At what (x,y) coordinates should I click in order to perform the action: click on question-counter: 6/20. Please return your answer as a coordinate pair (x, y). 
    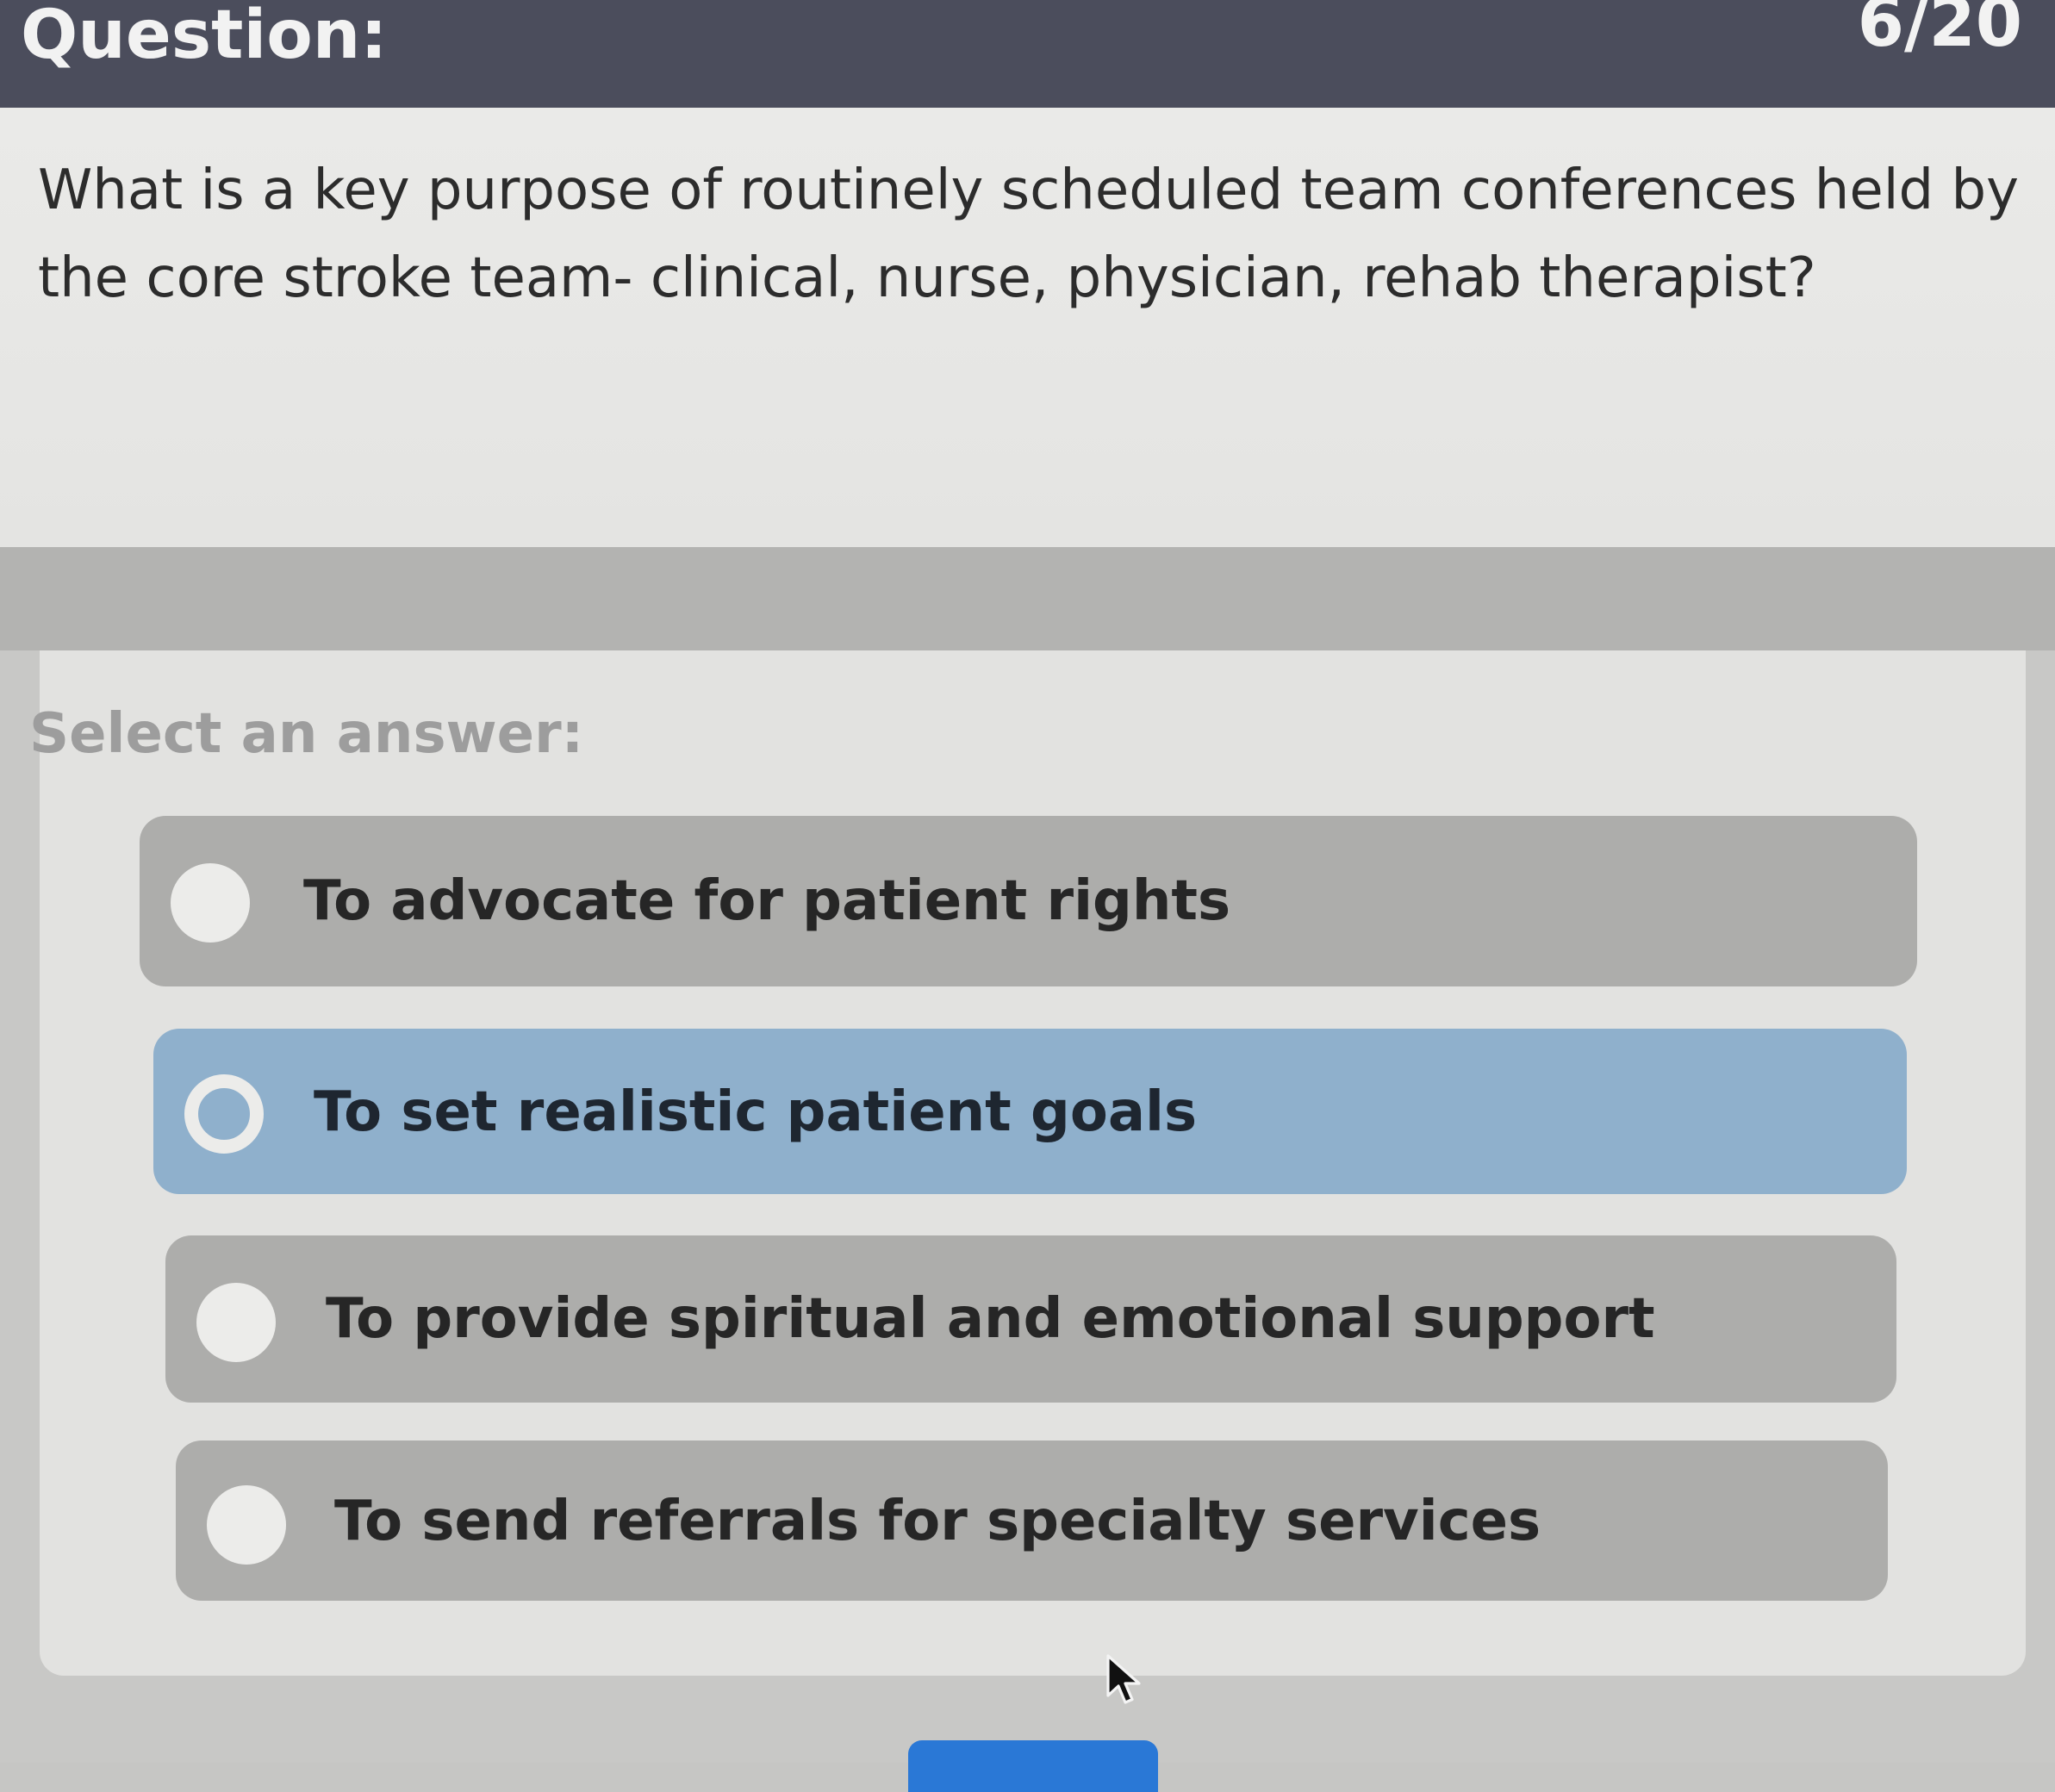
    Looking at the image, I should click on (1939, 31).